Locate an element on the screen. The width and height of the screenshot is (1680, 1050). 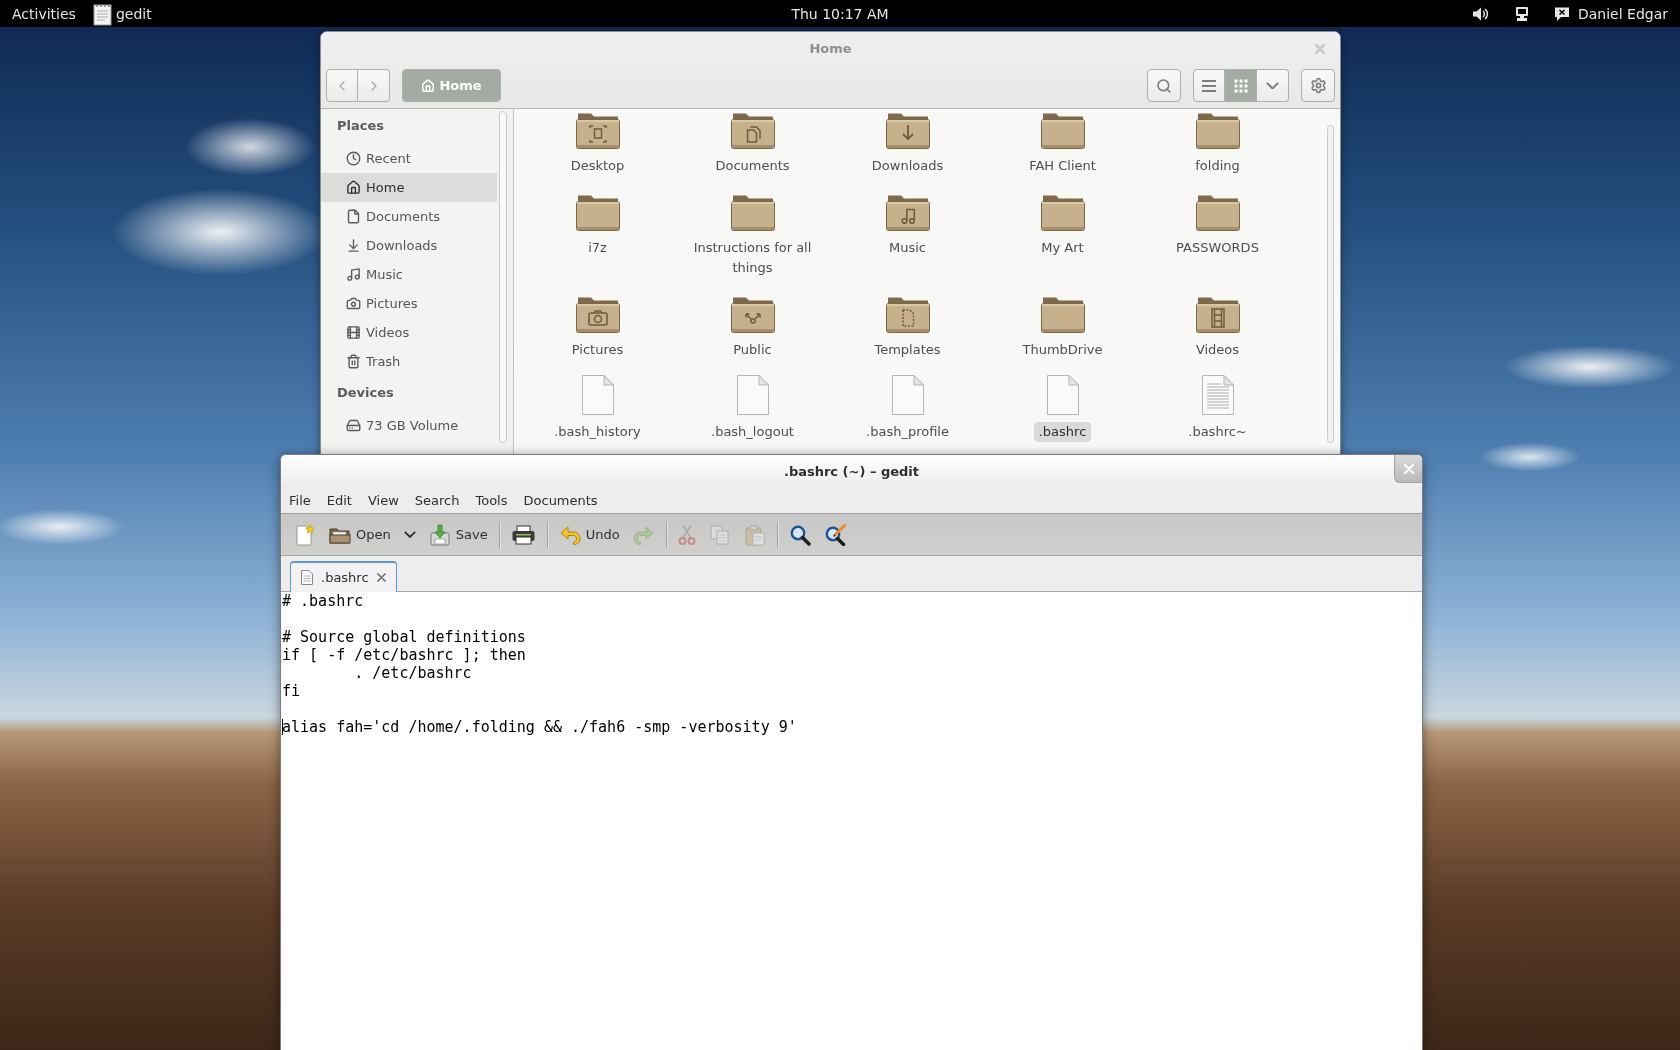
sidebar-scrollbar is located at coordinates (503, 277).